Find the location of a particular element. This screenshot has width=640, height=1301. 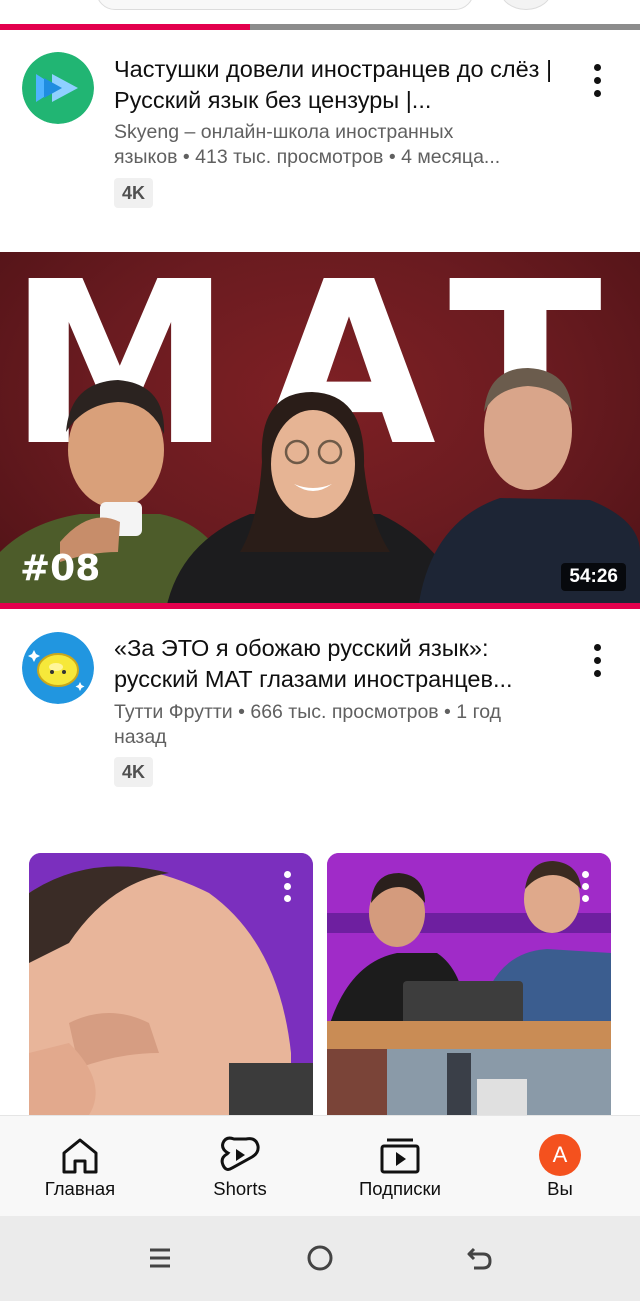

subscriptions-icon is located at coordinates (400, 1156).